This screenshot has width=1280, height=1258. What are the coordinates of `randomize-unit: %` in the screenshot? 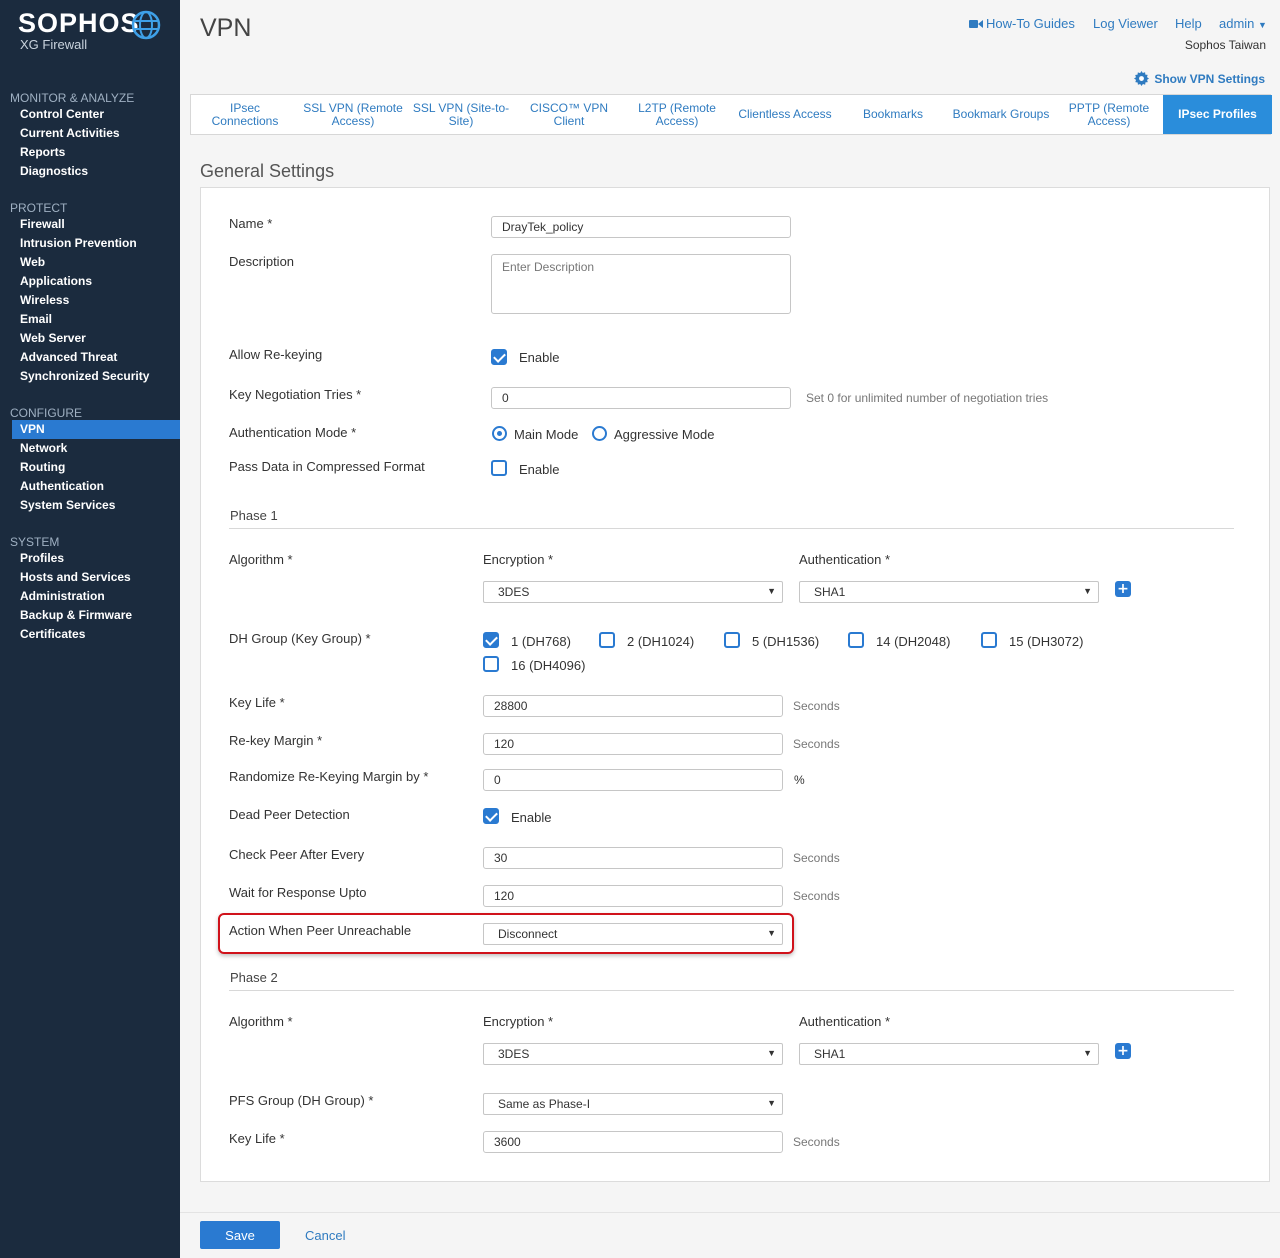 It's located at (799, 780).